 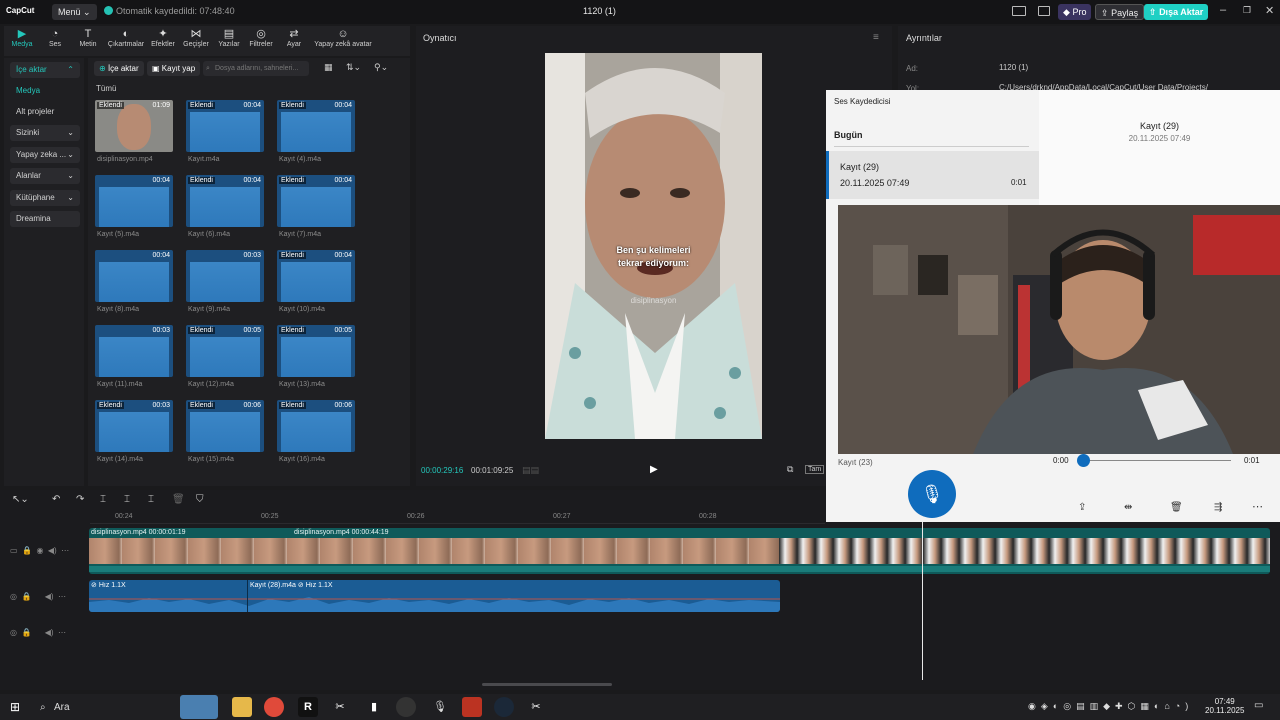 What do you see at coordinates (1082, 507) in the screenshot?
I see `share-icon: ⇪` at bounding box center [1082, 507].